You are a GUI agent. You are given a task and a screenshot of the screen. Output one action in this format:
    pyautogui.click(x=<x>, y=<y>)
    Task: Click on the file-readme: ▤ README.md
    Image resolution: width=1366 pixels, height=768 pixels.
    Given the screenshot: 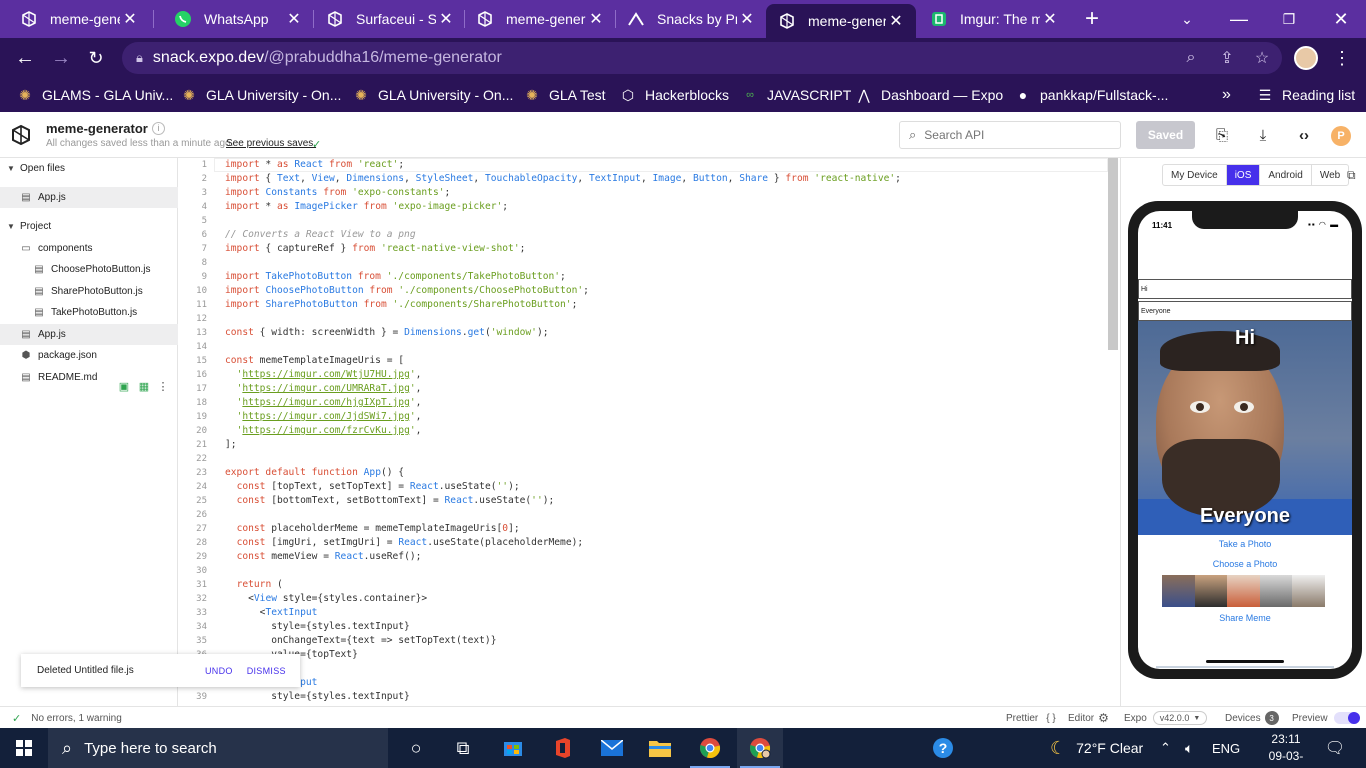 What is the action you would take?
    pyautogui.click(x=89, y=377)
    